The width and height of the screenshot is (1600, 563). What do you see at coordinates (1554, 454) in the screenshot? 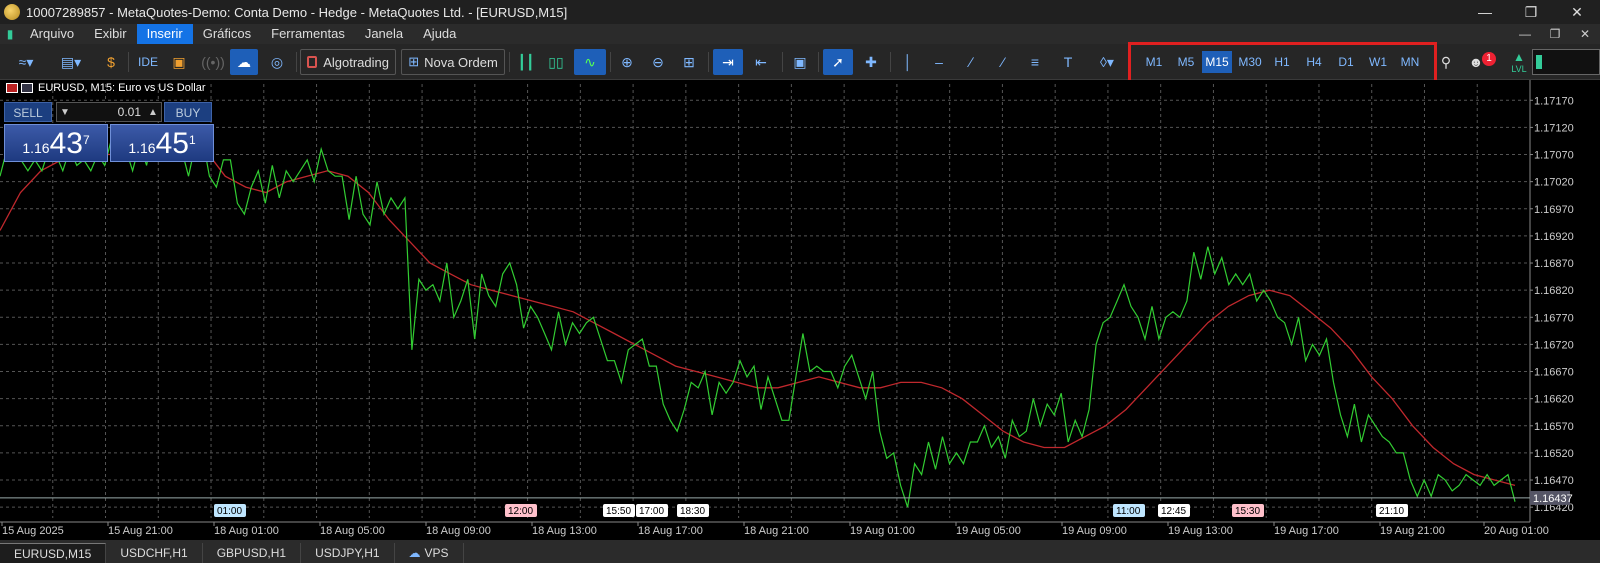
I see `y-tick-label: 1.16520` at bounding box center [1554, 454].